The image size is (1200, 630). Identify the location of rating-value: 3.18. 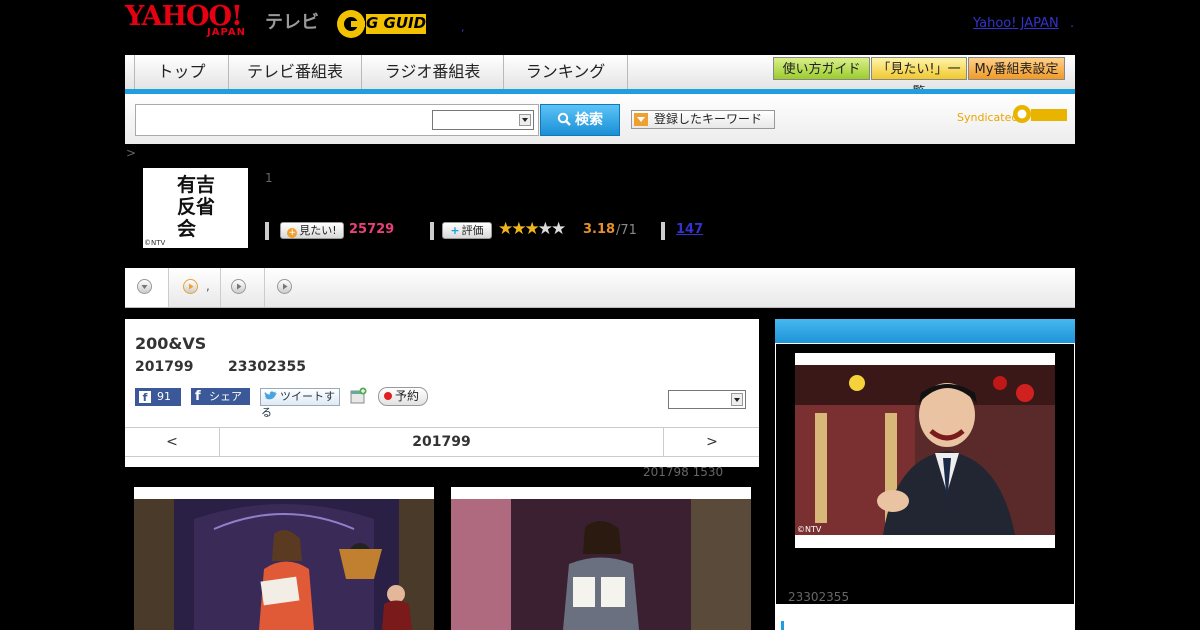
(599, 229).